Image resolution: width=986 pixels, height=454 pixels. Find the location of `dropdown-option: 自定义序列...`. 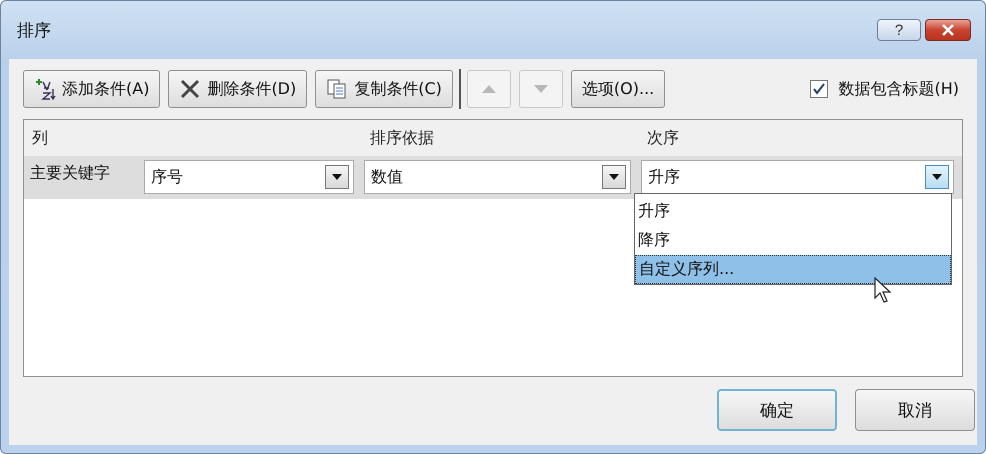

dropdown-option: 自定义序列... is located at coordinates (793, 269).